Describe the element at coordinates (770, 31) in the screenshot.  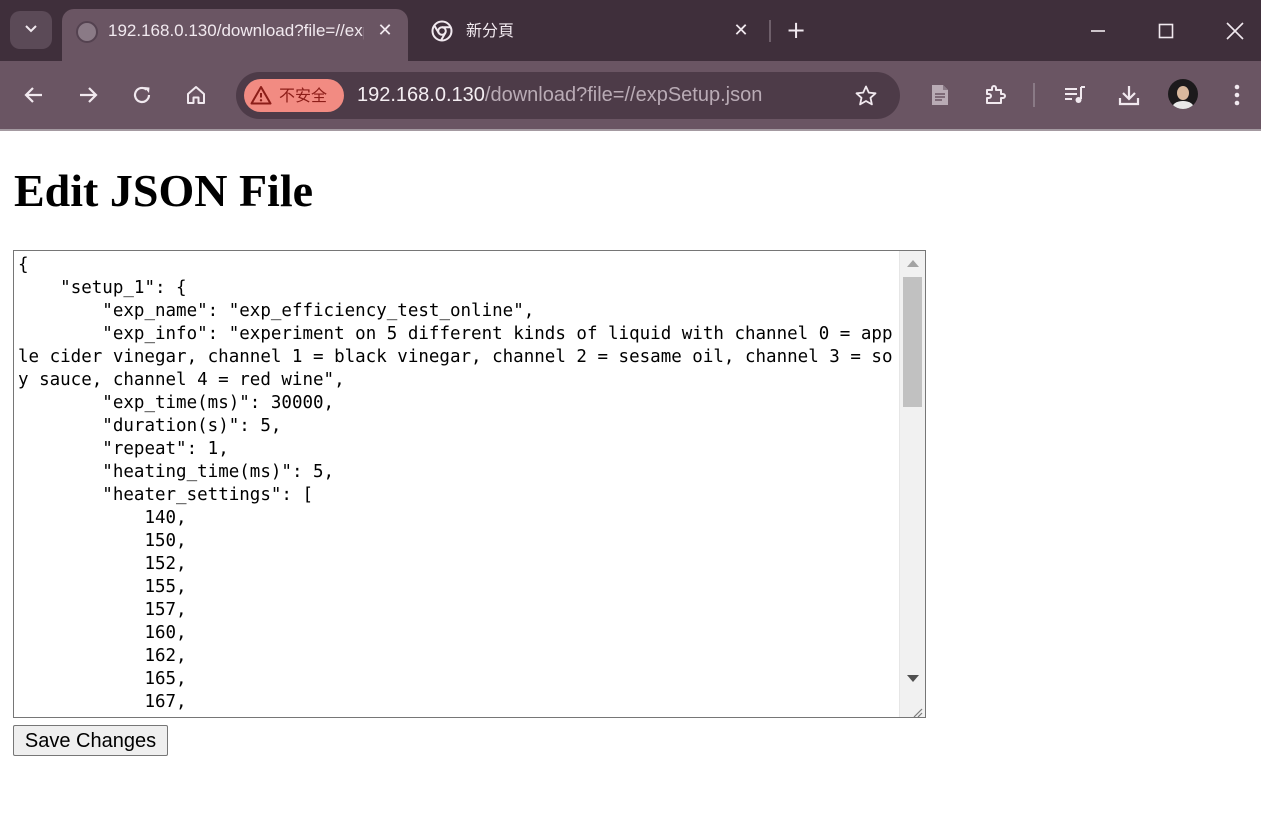
I see `tab-divider` at that location.